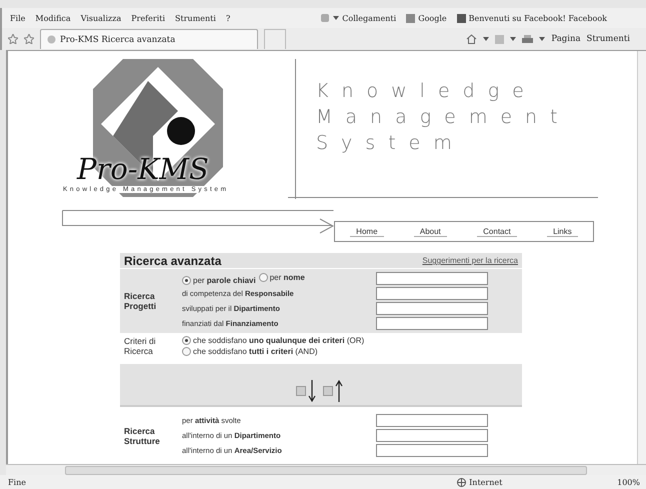 This screenshot has width=646, height=489. What do you see at coordinates (391, 143) in the screenshot?
I see `site-title-line: System` at bounding box center [391, 143].